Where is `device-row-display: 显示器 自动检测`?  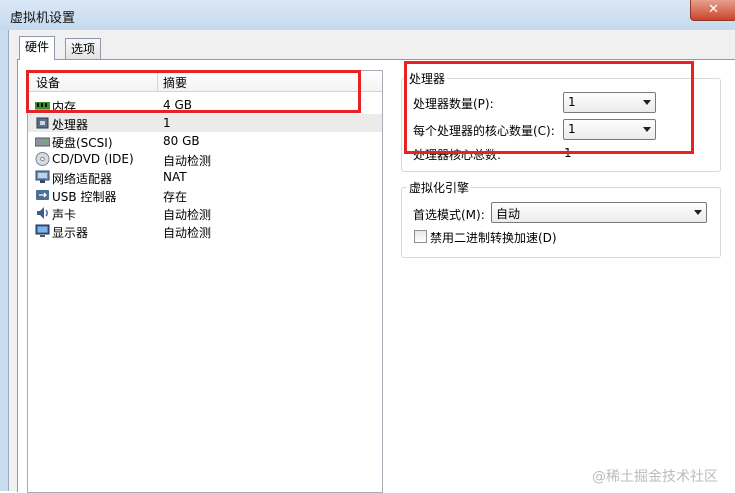
device-row-display: 显示器 自动检测 is located at coordinates (205, 231).